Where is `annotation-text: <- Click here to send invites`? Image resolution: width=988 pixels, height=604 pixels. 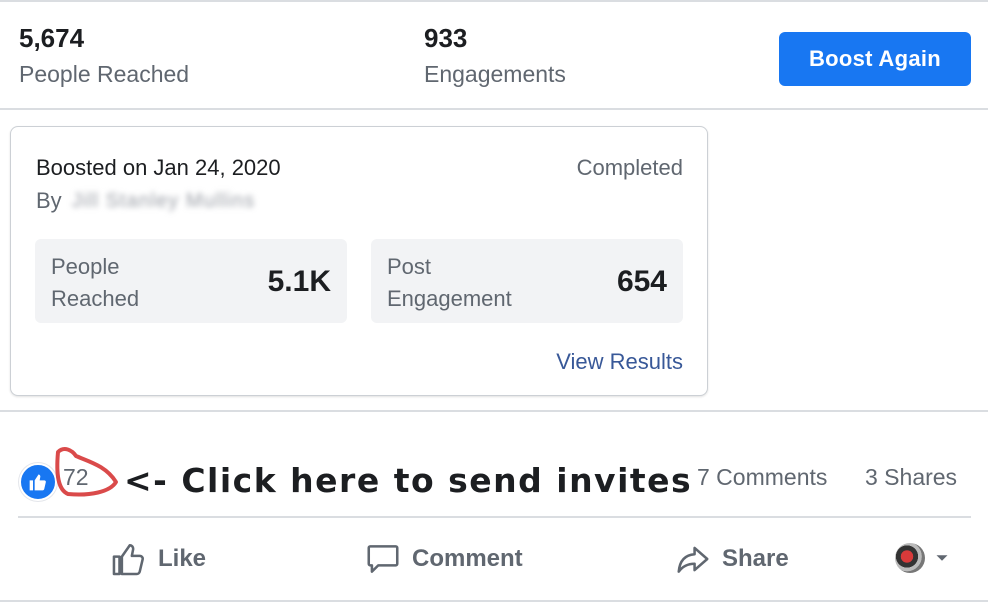
annotation-text: <- Click here to send invites is located at coordinates (408, 480).